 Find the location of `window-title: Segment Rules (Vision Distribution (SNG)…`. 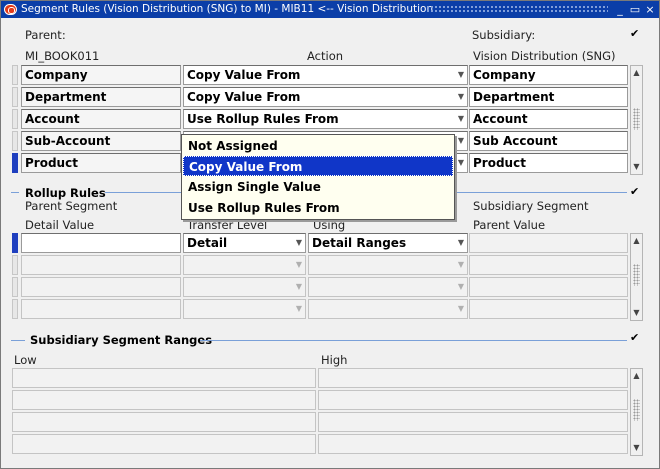

window-title: Segment Rules (Vision Distribution (SNG)… is located at coordinates (227, 9).